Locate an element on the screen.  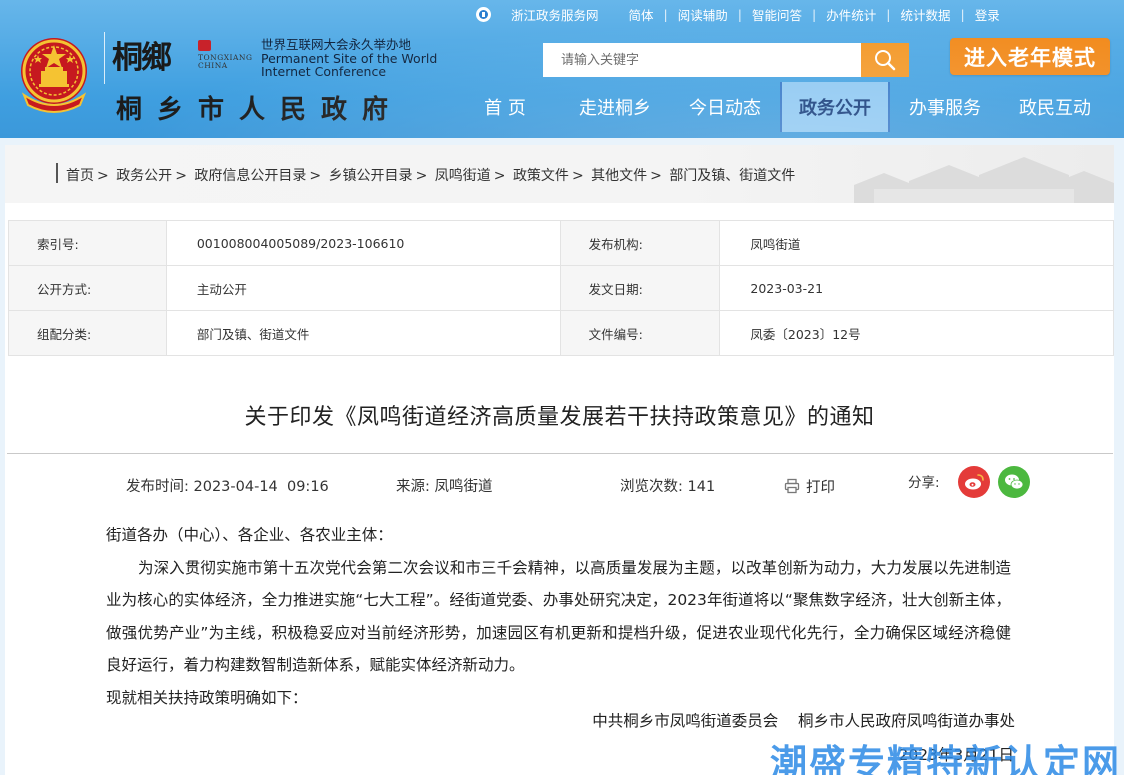
views-label: 浏览次数: is located at coordinates (651, 487).